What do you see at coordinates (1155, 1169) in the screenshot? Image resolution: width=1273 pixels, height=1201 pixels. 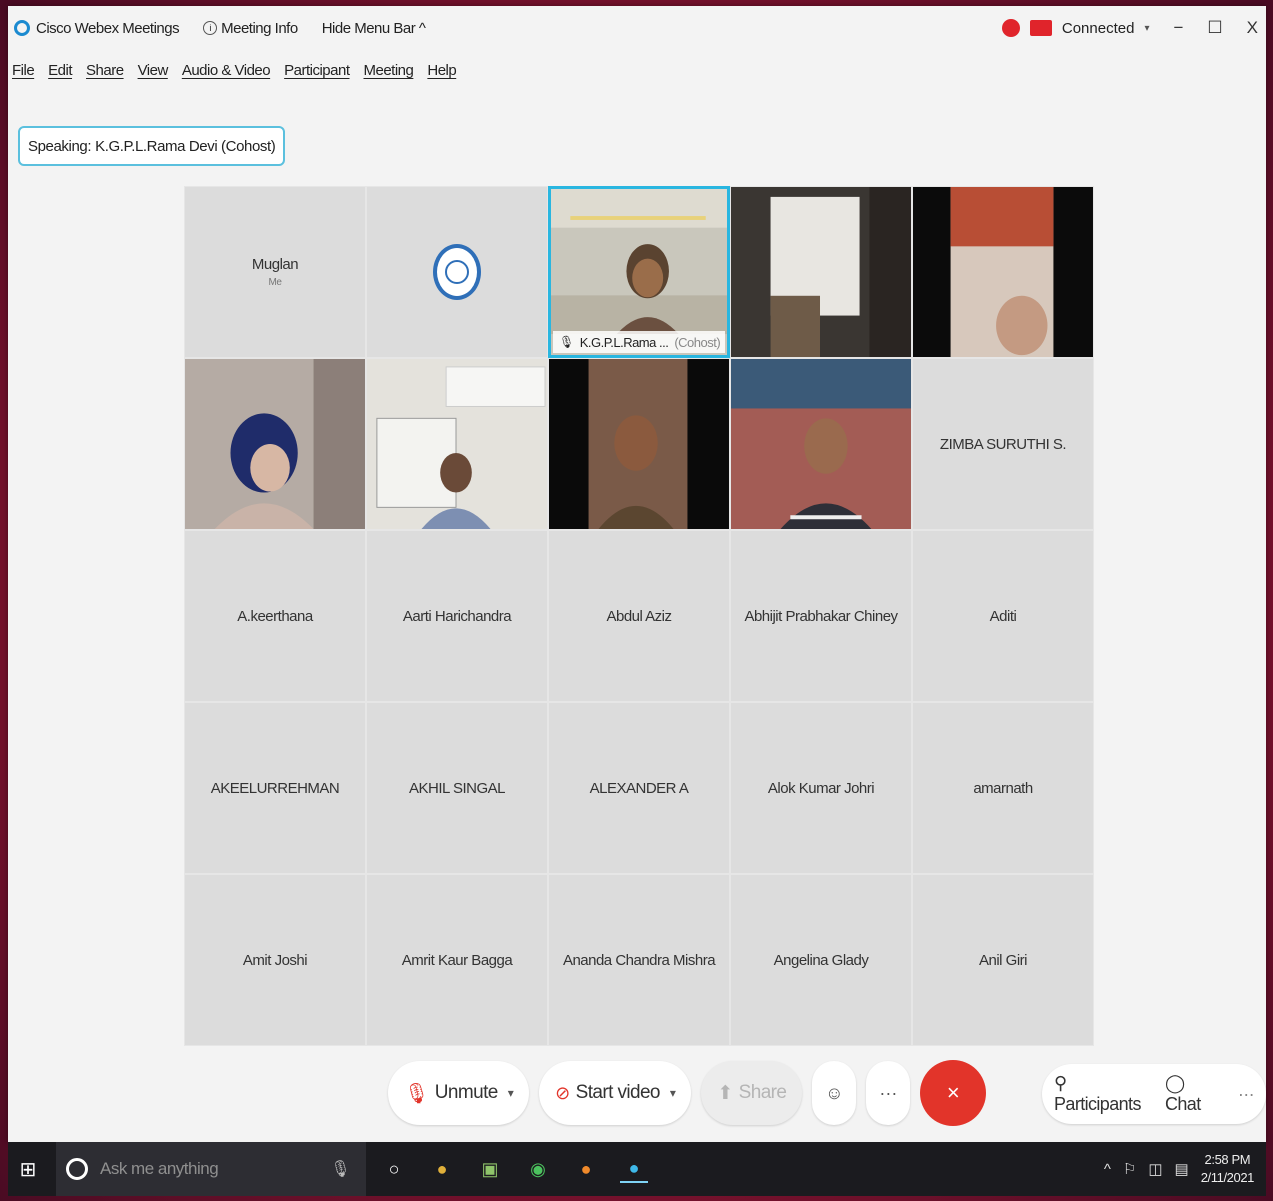 I see `volume-icon: ◫` at bounding box center [1155, 1169].